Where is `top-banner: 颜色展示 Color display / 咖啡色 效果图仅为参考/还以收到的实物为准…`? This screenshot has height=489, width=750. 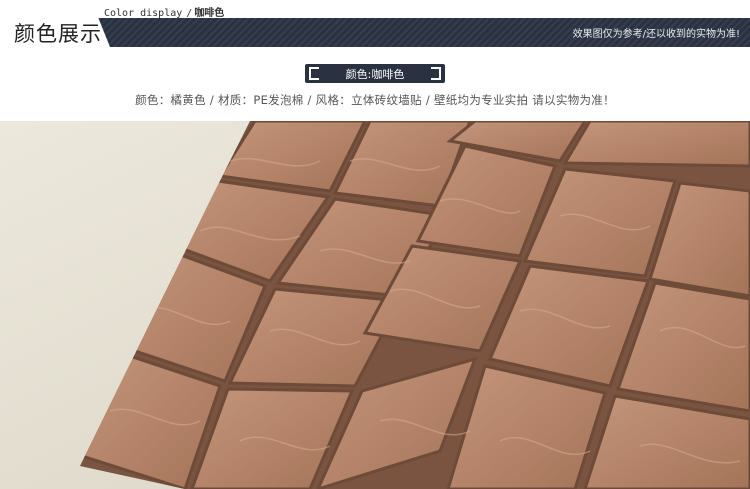
top-banner: 颜色展示 Color display / 咖啡色 效果图仅为参考/还以收到的实物为准… is located at coordinates (375, 23).